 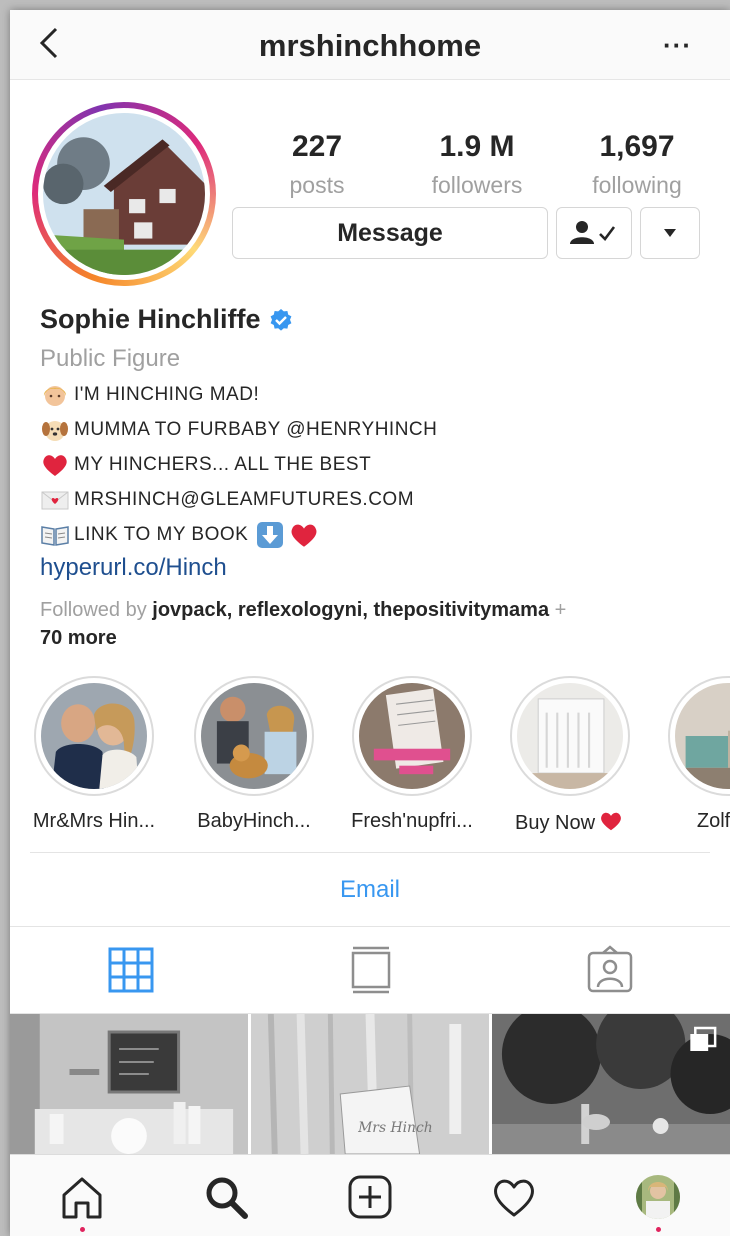 I want to click on profile-avatar-photo, so click(x=124, y=194).